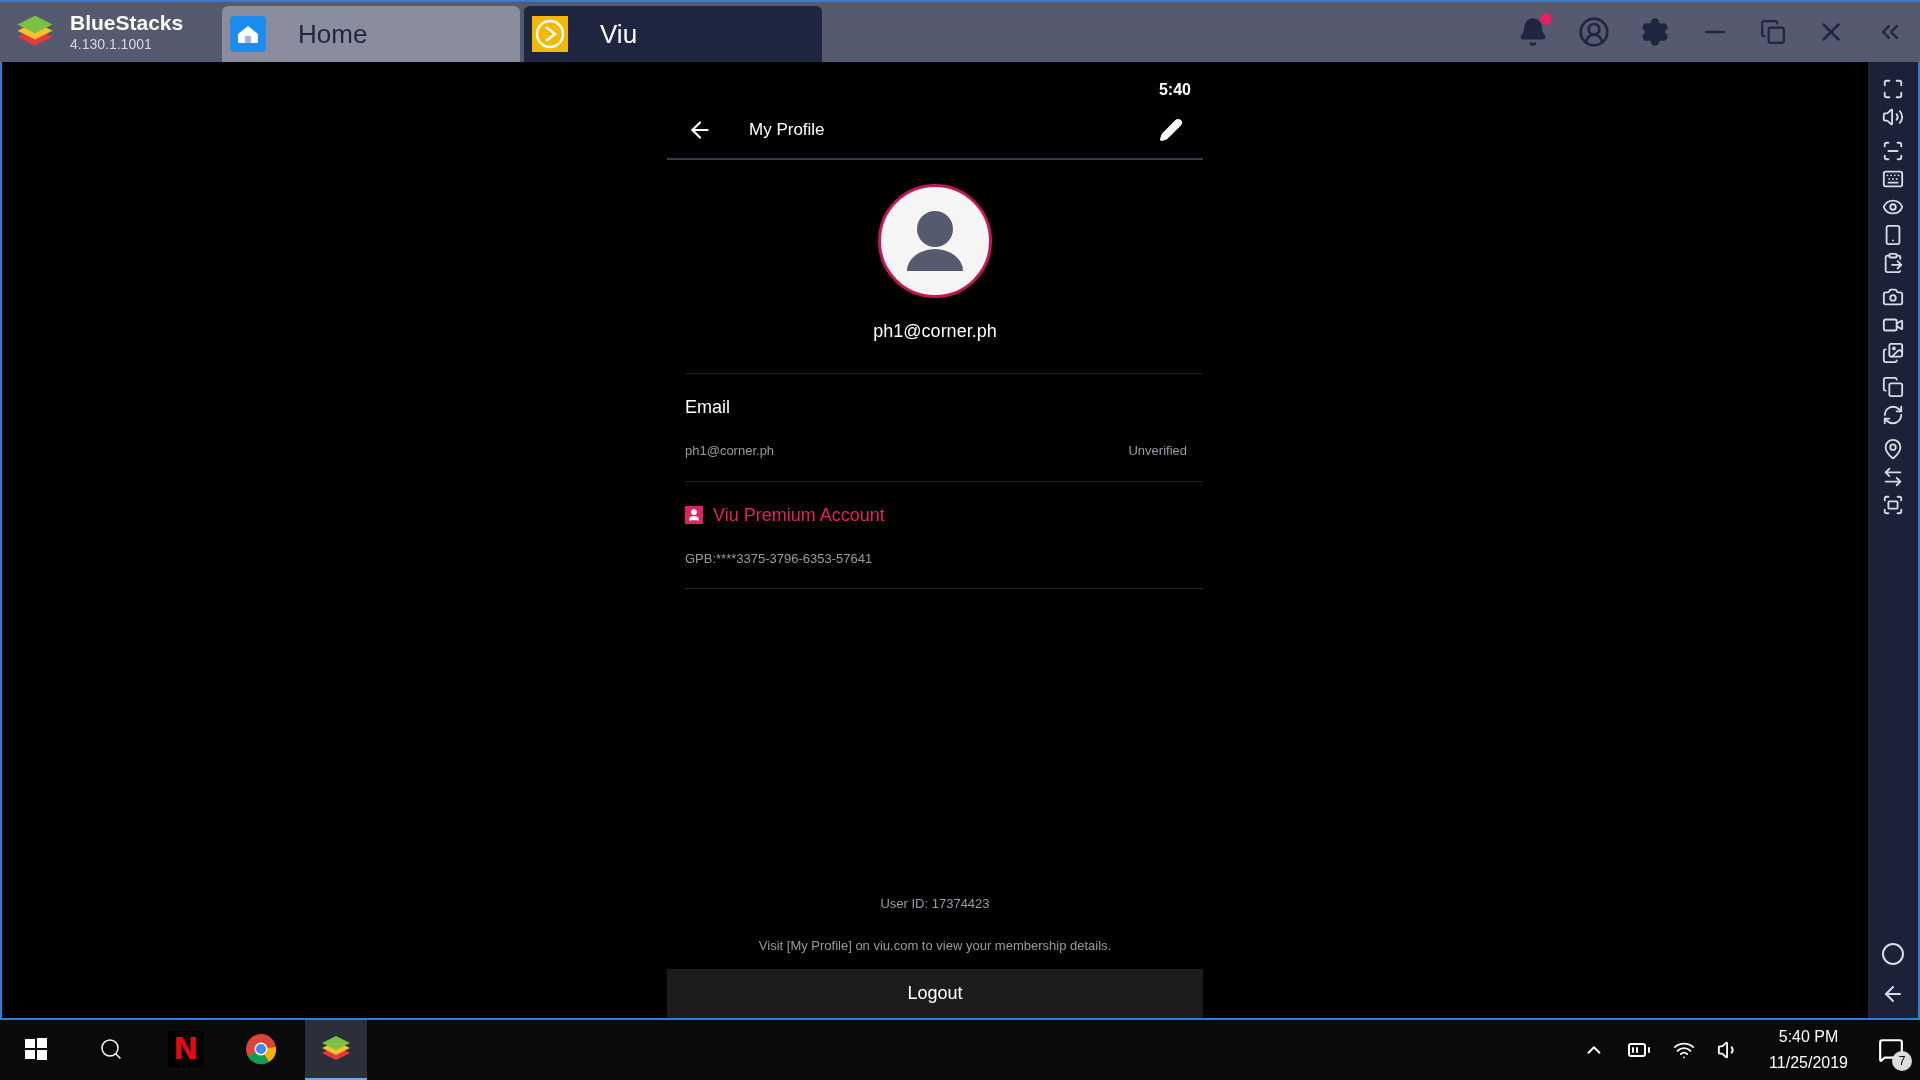  I want to click on images-icon, so click(1893, 353).